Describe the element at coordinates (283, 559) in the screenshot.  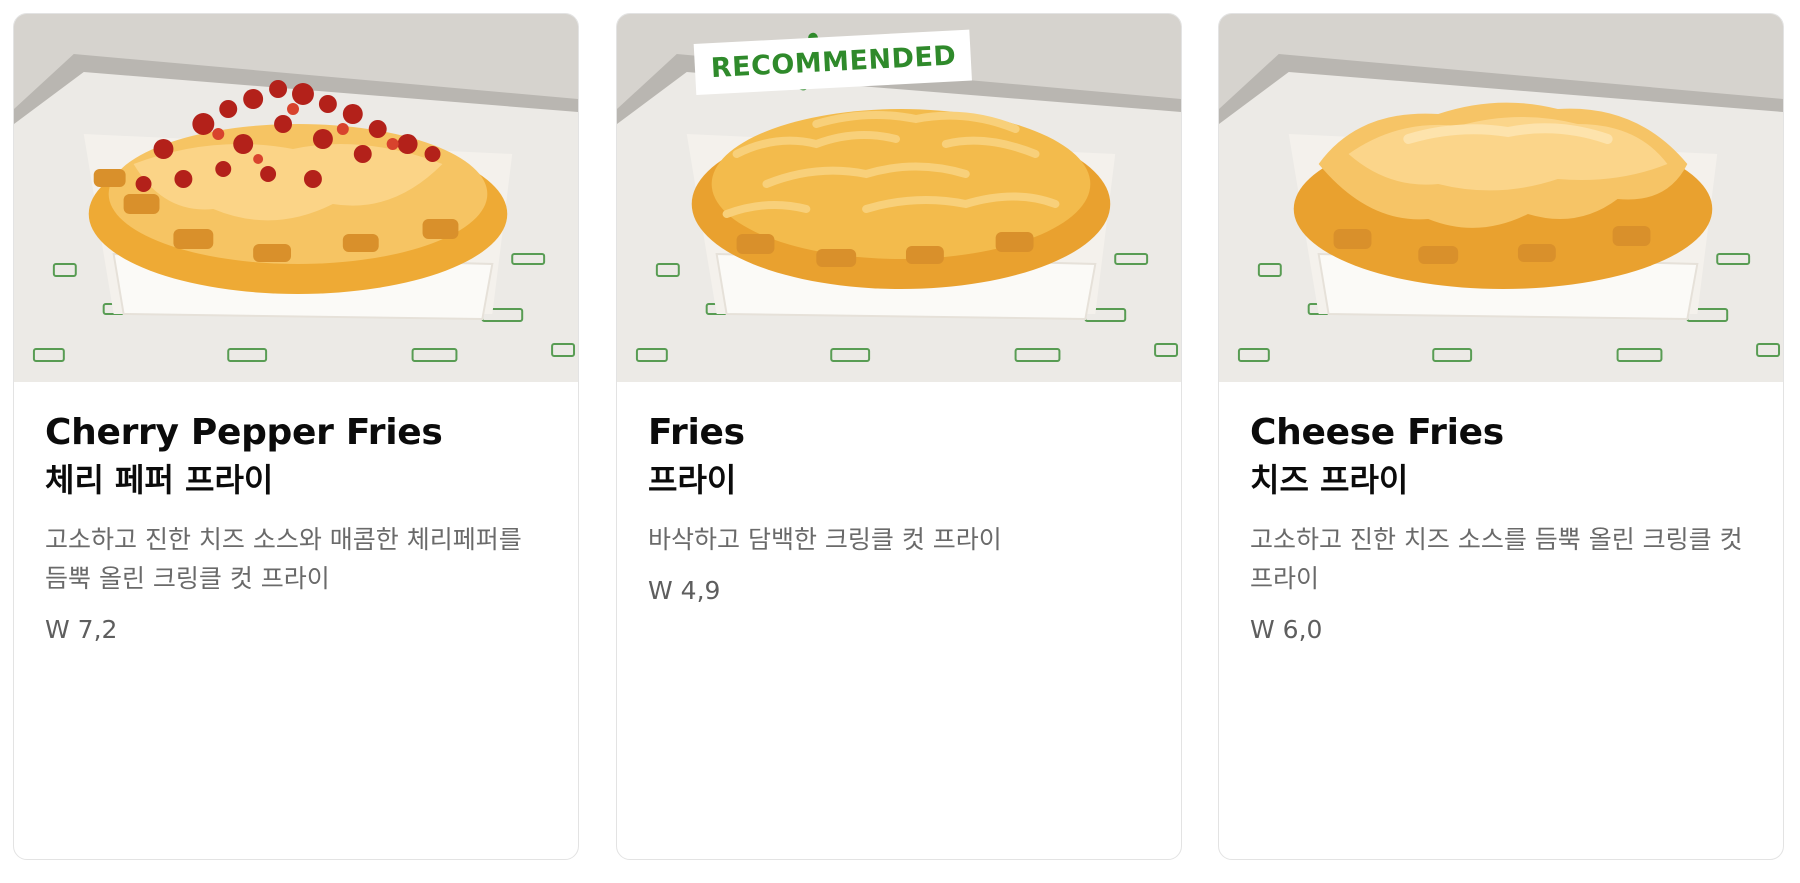
I see `product-description: 고소하고 진한 치즈 소스와 매콤한 체리페퍼를 듬뿍 올린 크링클 컷 프라이` at that location.